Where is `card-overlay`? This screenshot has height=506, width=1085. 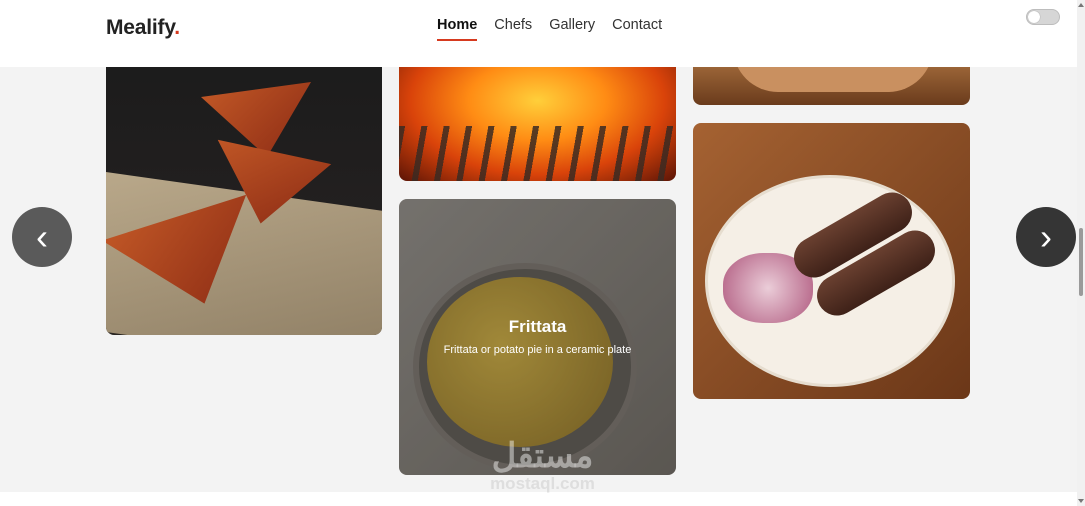 card-overlay is located at coordinates (537, 337).